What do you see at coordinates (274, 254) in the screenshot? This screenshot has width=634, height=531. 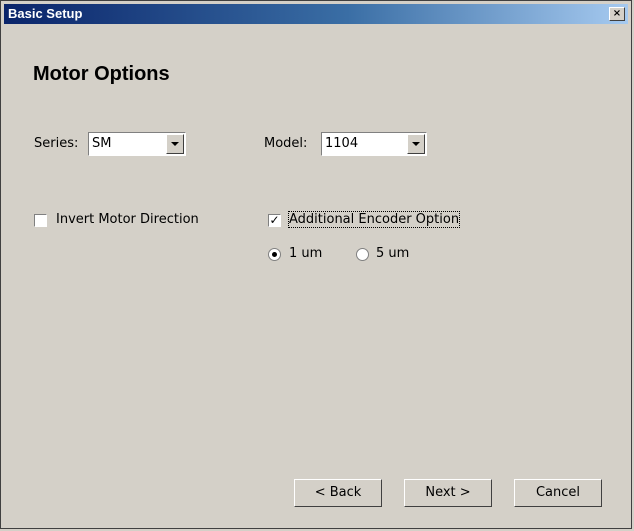 I see `radio-1um` at bounding box center [274, 254].